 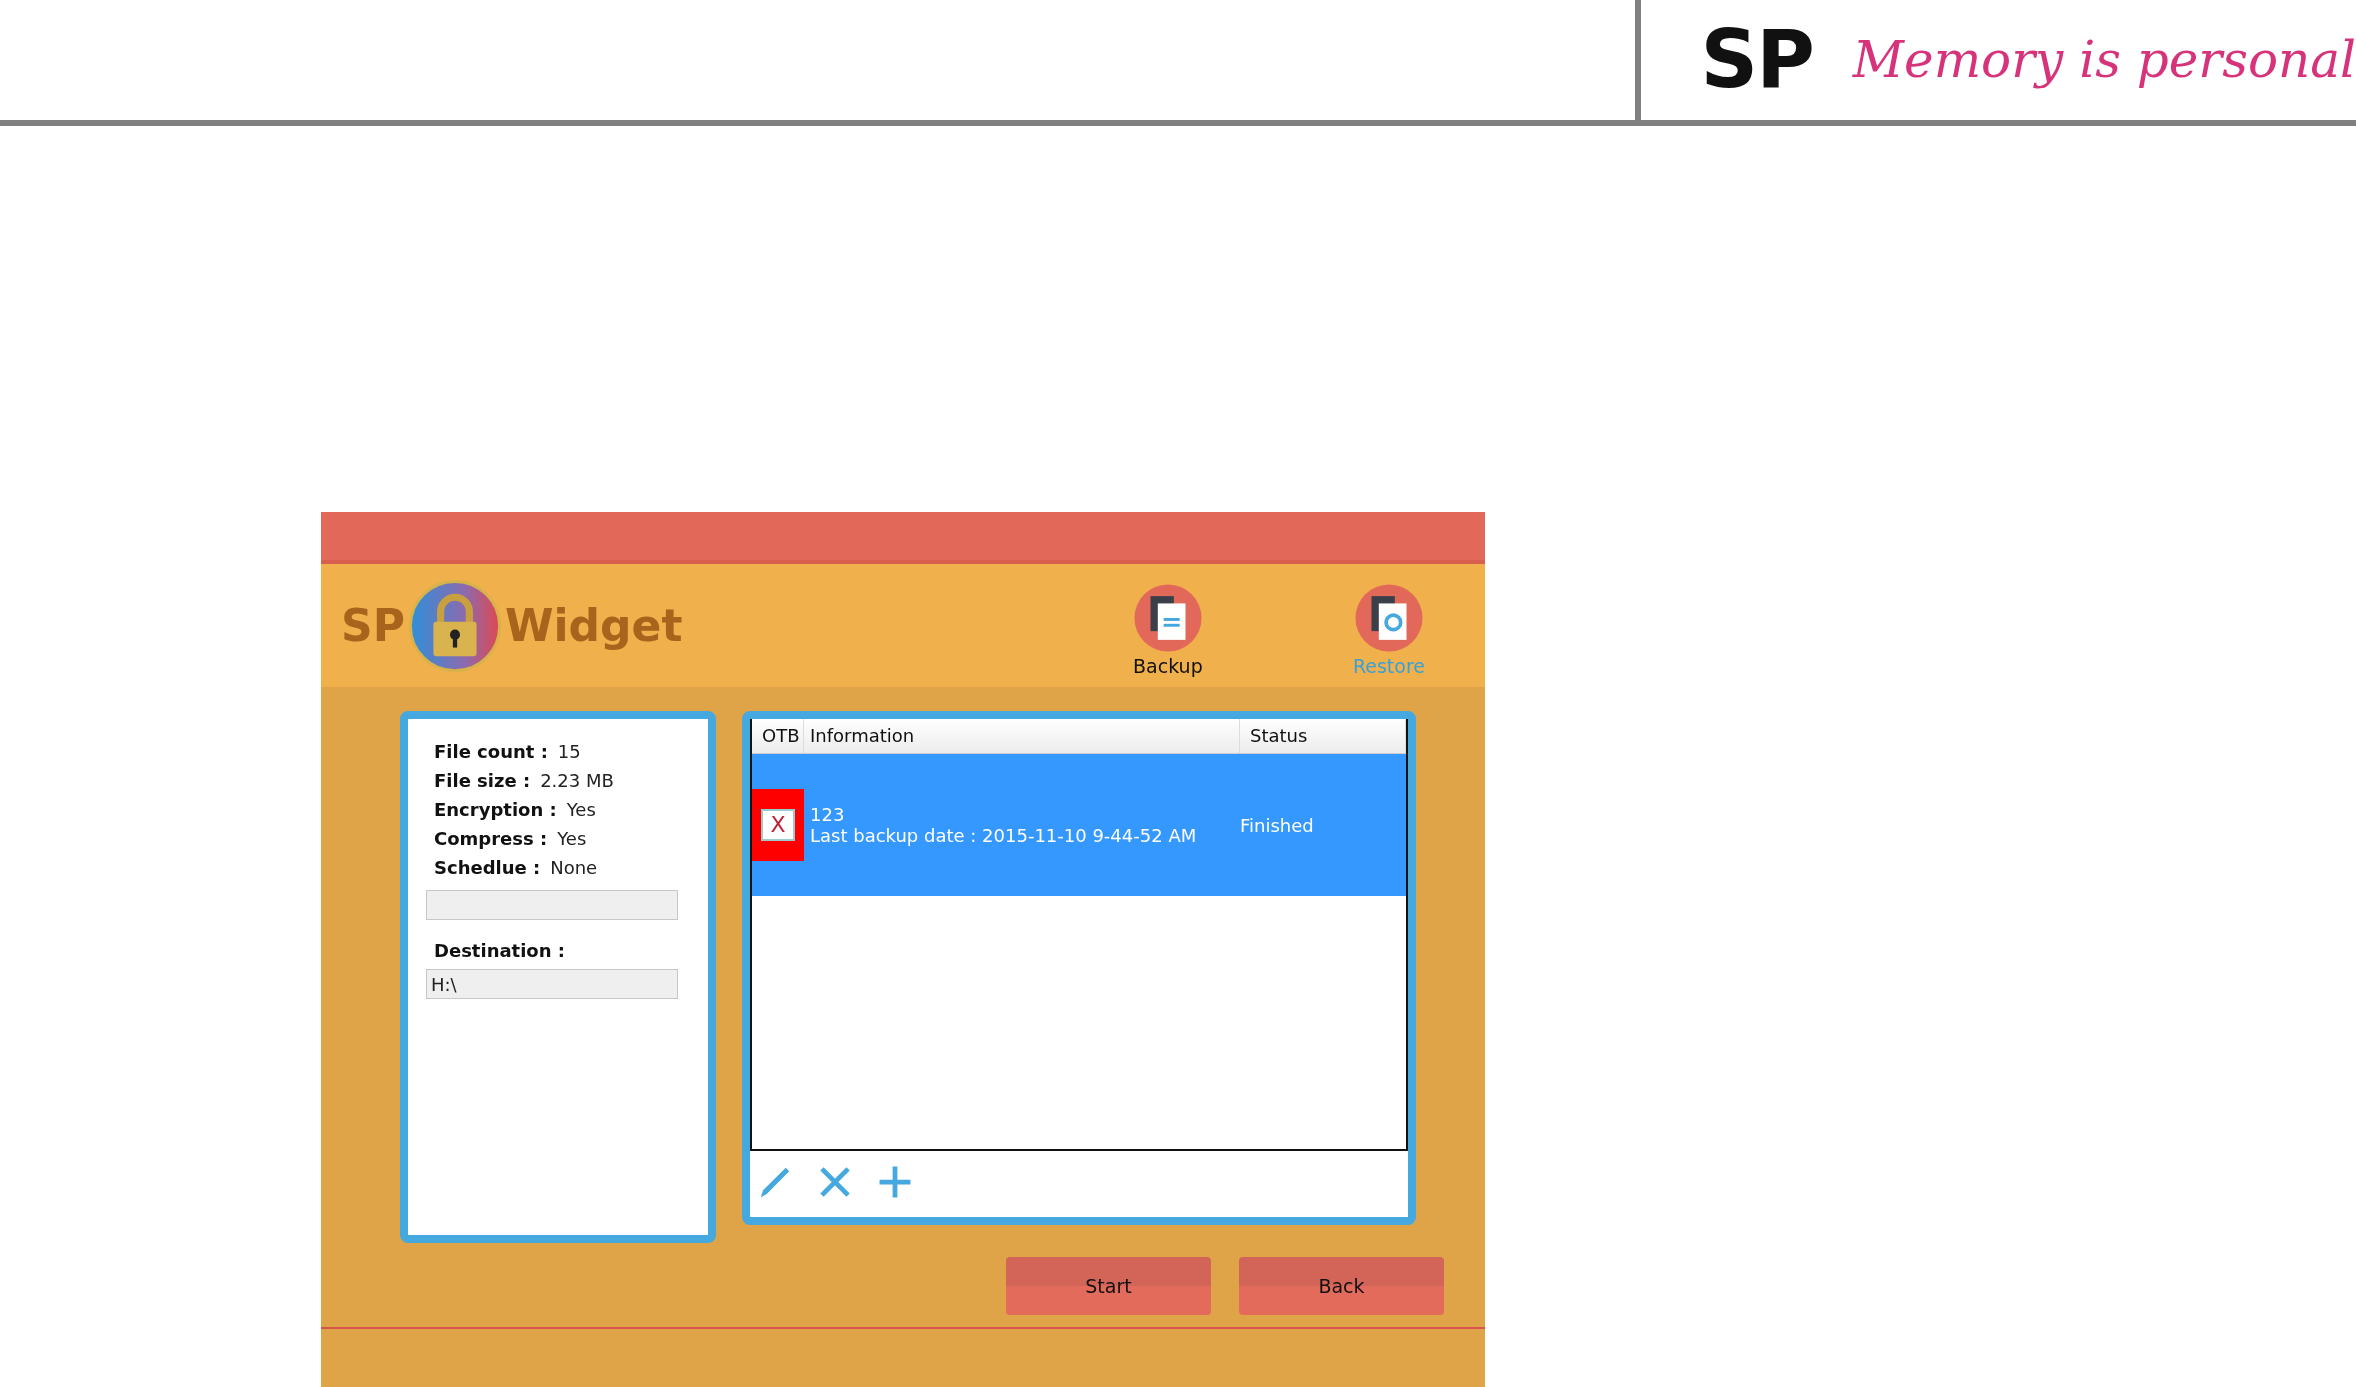 What do you see at coordinates (1108, 1286) in the screenshot?
I see `action-button: Start` at bounding box center [1108, 1286].